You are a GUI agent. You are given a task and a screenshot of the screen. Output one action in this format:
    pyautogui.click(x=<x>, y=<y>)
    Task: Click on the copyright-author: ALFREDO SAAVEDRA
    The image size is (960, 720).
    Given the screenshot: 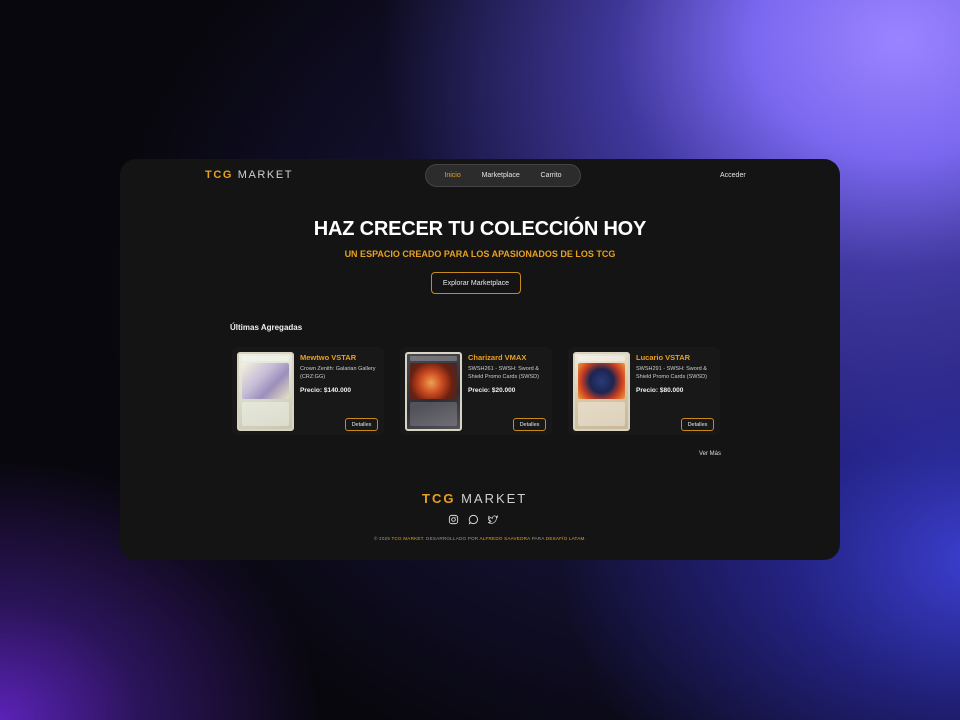 What is the action you would take?
    pyautogui.click(x=505, y=538)
    